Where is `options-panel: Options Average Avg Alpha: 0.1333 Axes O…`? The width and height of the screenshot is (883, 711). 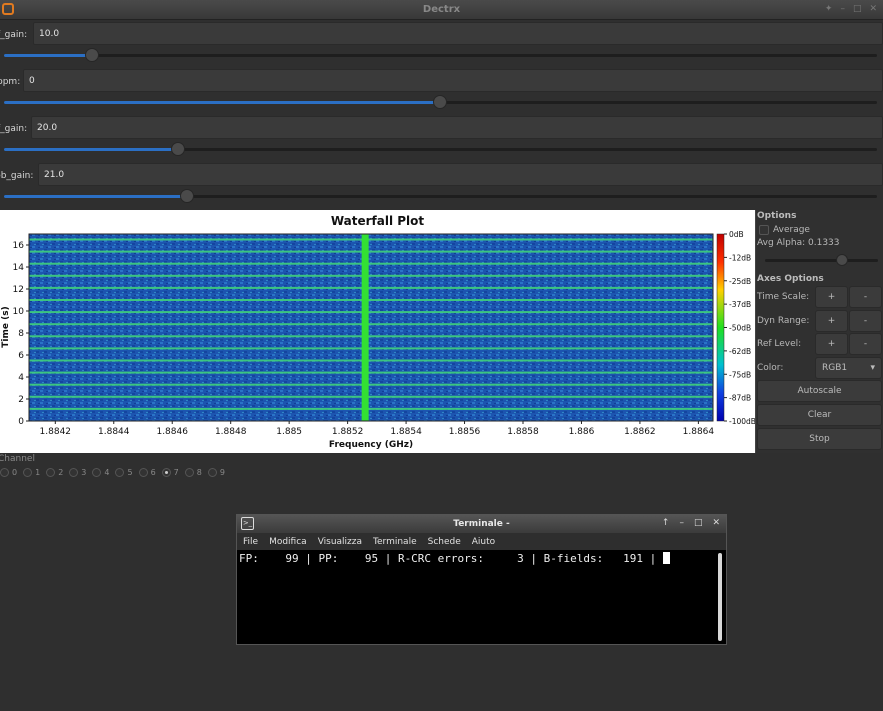
options-panel: Options Average Avg Alpha: 0.1333 Axes O… is located at coordinates (819, 331).